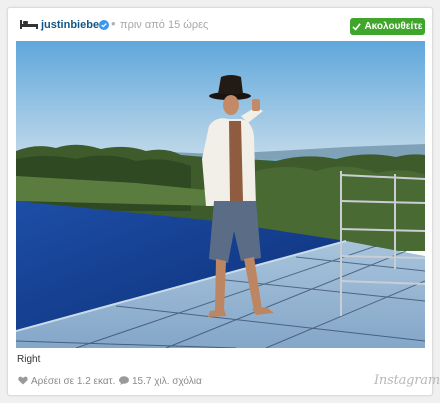 The image size is (440, 403). I want to click on comments-count: 15.7 χιλ. σχόλια, so click(167, 381).